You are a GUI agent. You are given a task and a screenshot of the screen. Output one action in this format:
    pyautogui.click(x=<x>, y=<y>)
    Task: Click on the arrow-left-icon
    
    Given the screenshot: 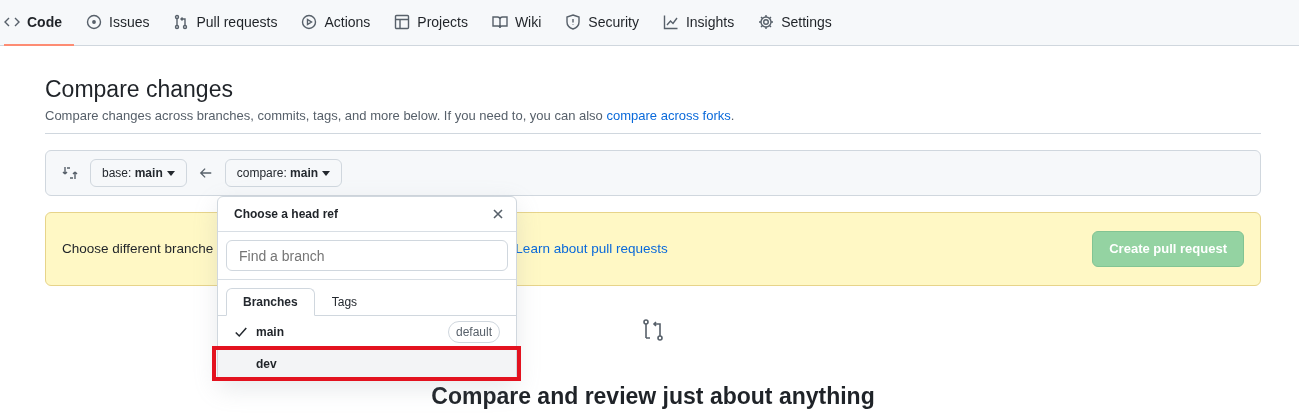 What is the action you would take?
    pyautogui.click(x=205, y=173)
    